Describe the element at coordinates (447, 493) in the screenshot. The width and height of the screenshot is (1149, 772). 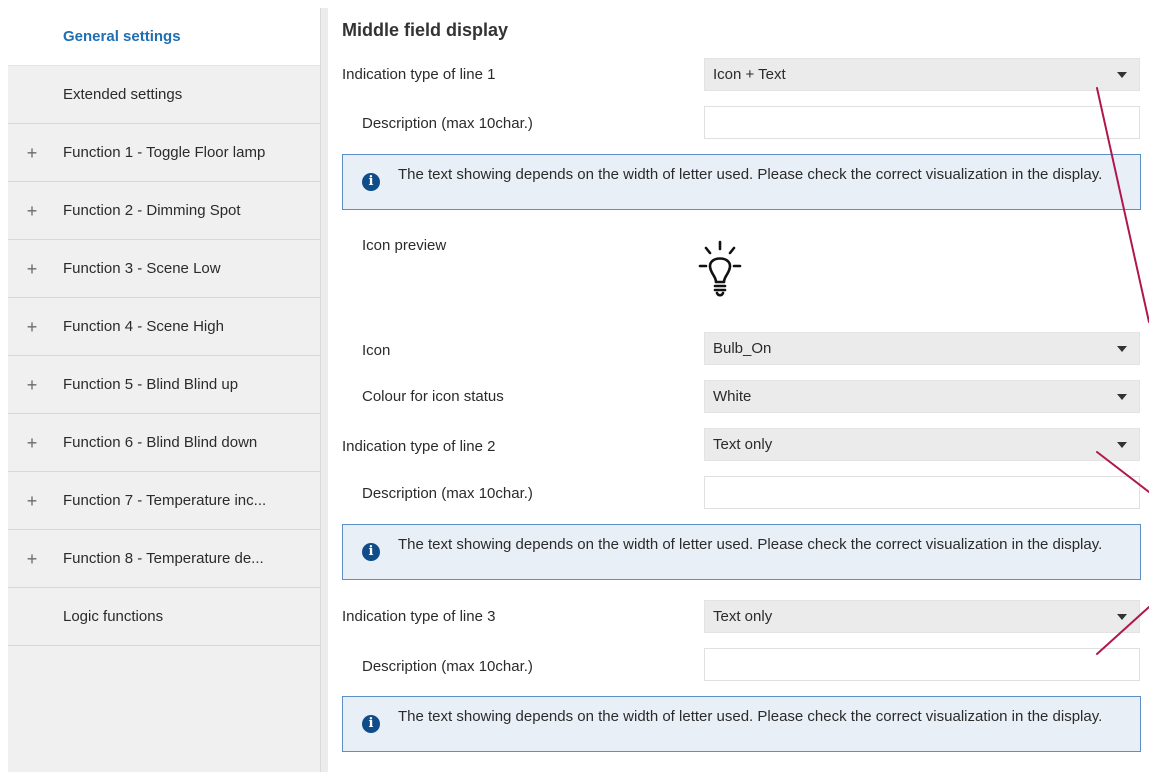
I see `line2-description-label: Description (max 10char.)` at that location.